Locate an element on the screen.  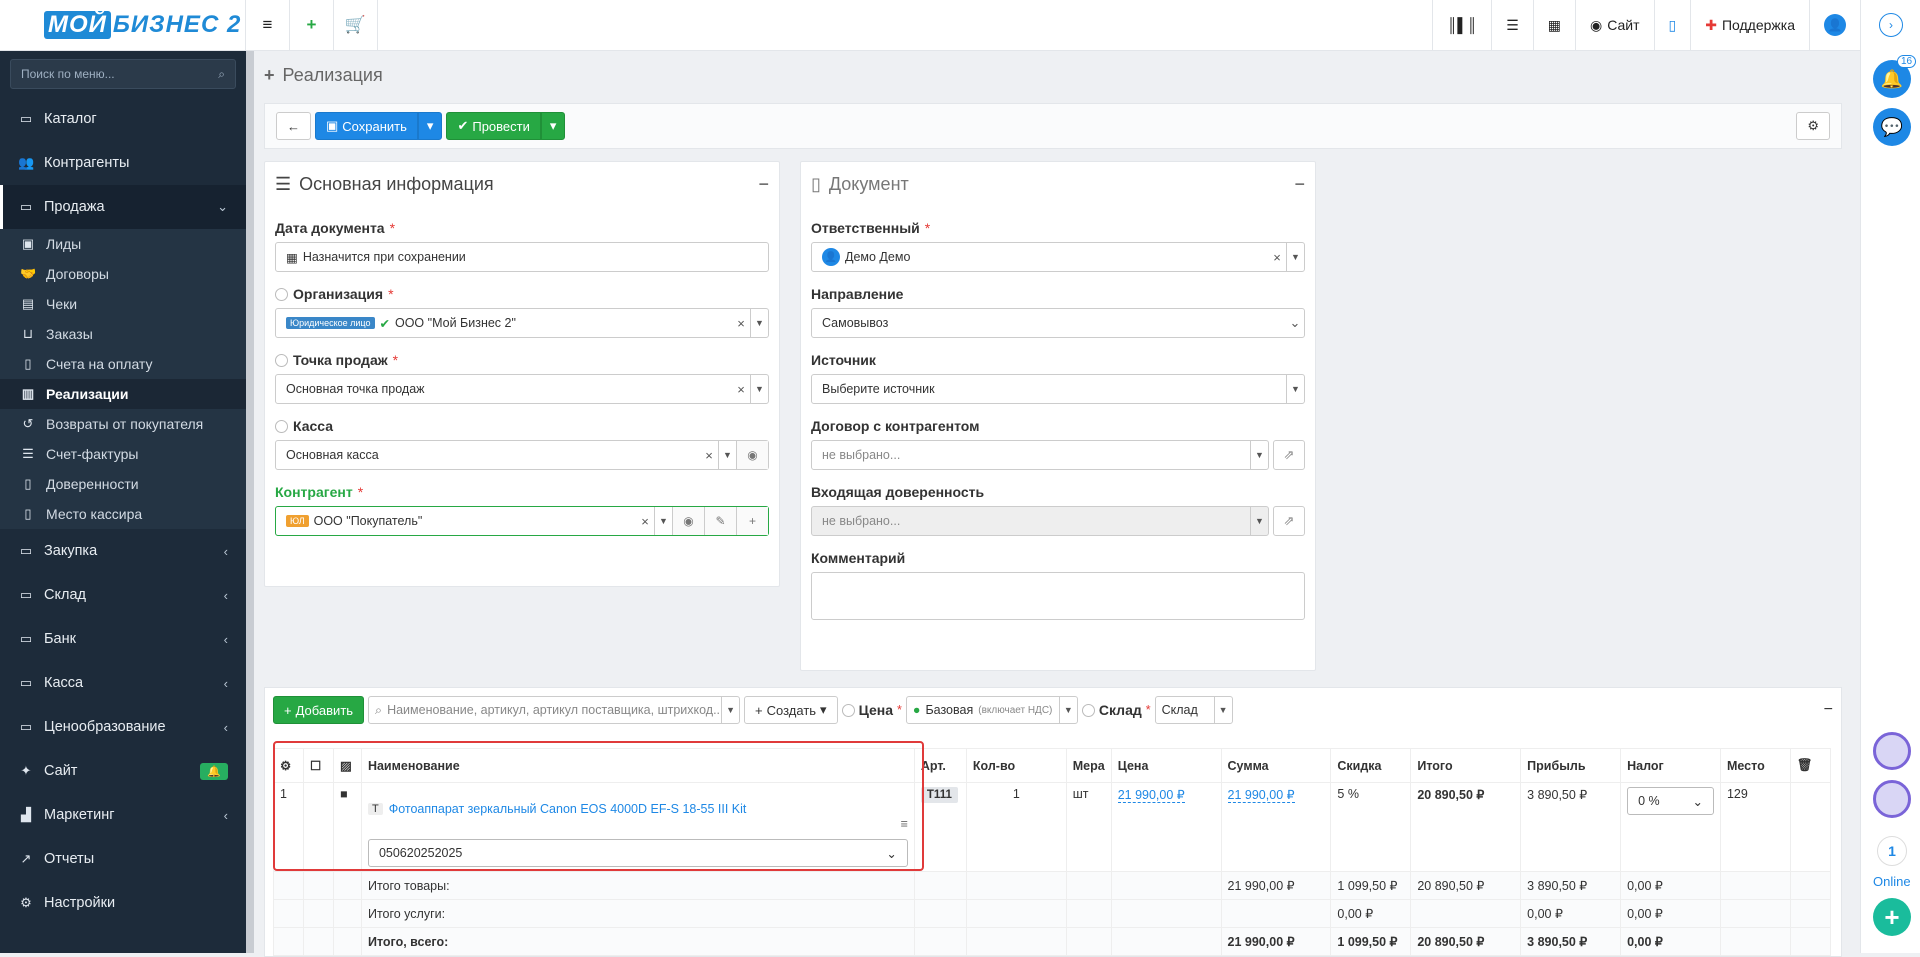
item-sum: 21 990,00 ₽ is located at coordinates (1261, 795).